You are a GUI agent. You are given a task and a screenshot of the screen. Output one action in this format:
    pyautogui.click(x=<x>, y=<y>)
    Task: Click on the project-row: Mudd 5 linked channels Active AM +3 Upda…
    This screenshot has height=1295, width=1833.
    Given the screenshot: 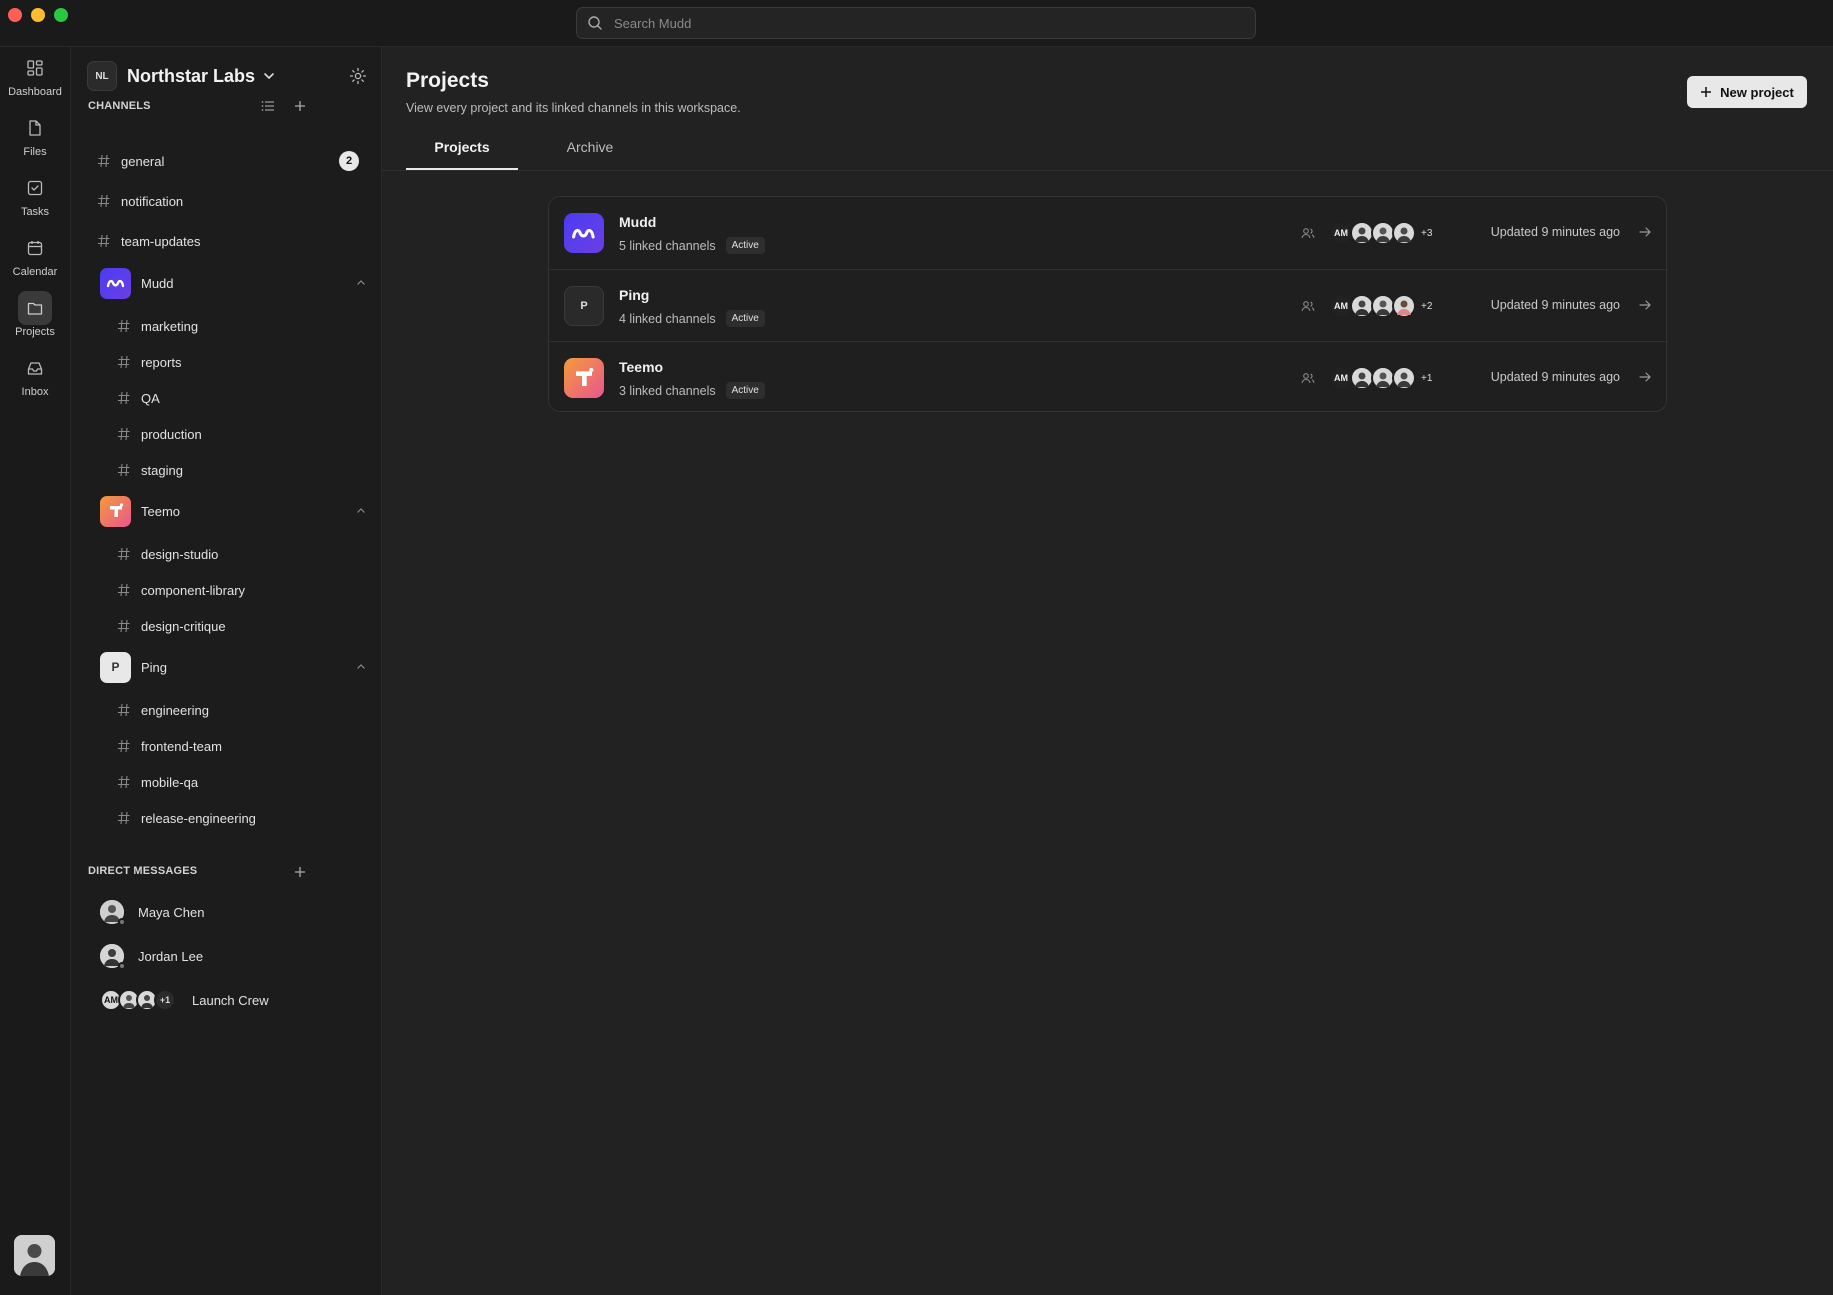 What is the action you would take?
    pyautogui.click(x=1108, y=233)
    